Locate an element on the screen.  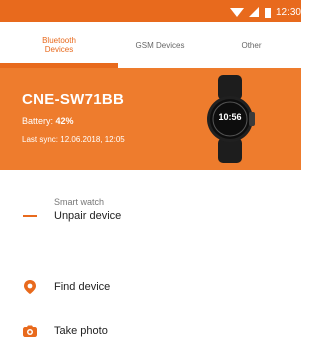
unpair-device-label: Unpair device is located at coordinates (88, 216).